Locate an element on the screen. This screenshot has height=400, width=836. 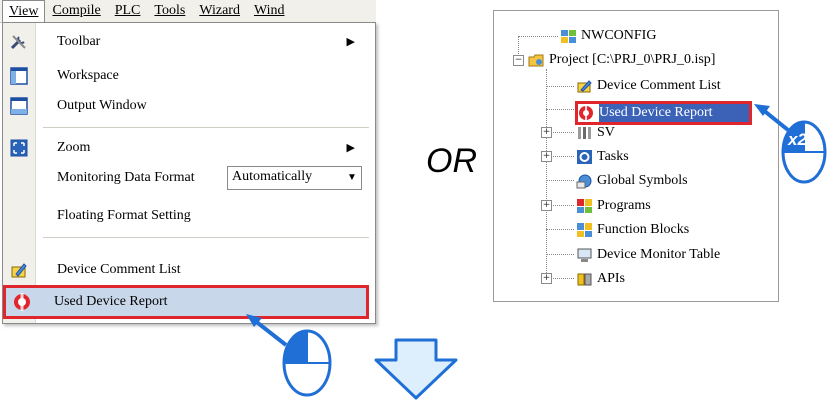
monitoring-format-select: Automatically ▼ is located at coordinates (294, 178).